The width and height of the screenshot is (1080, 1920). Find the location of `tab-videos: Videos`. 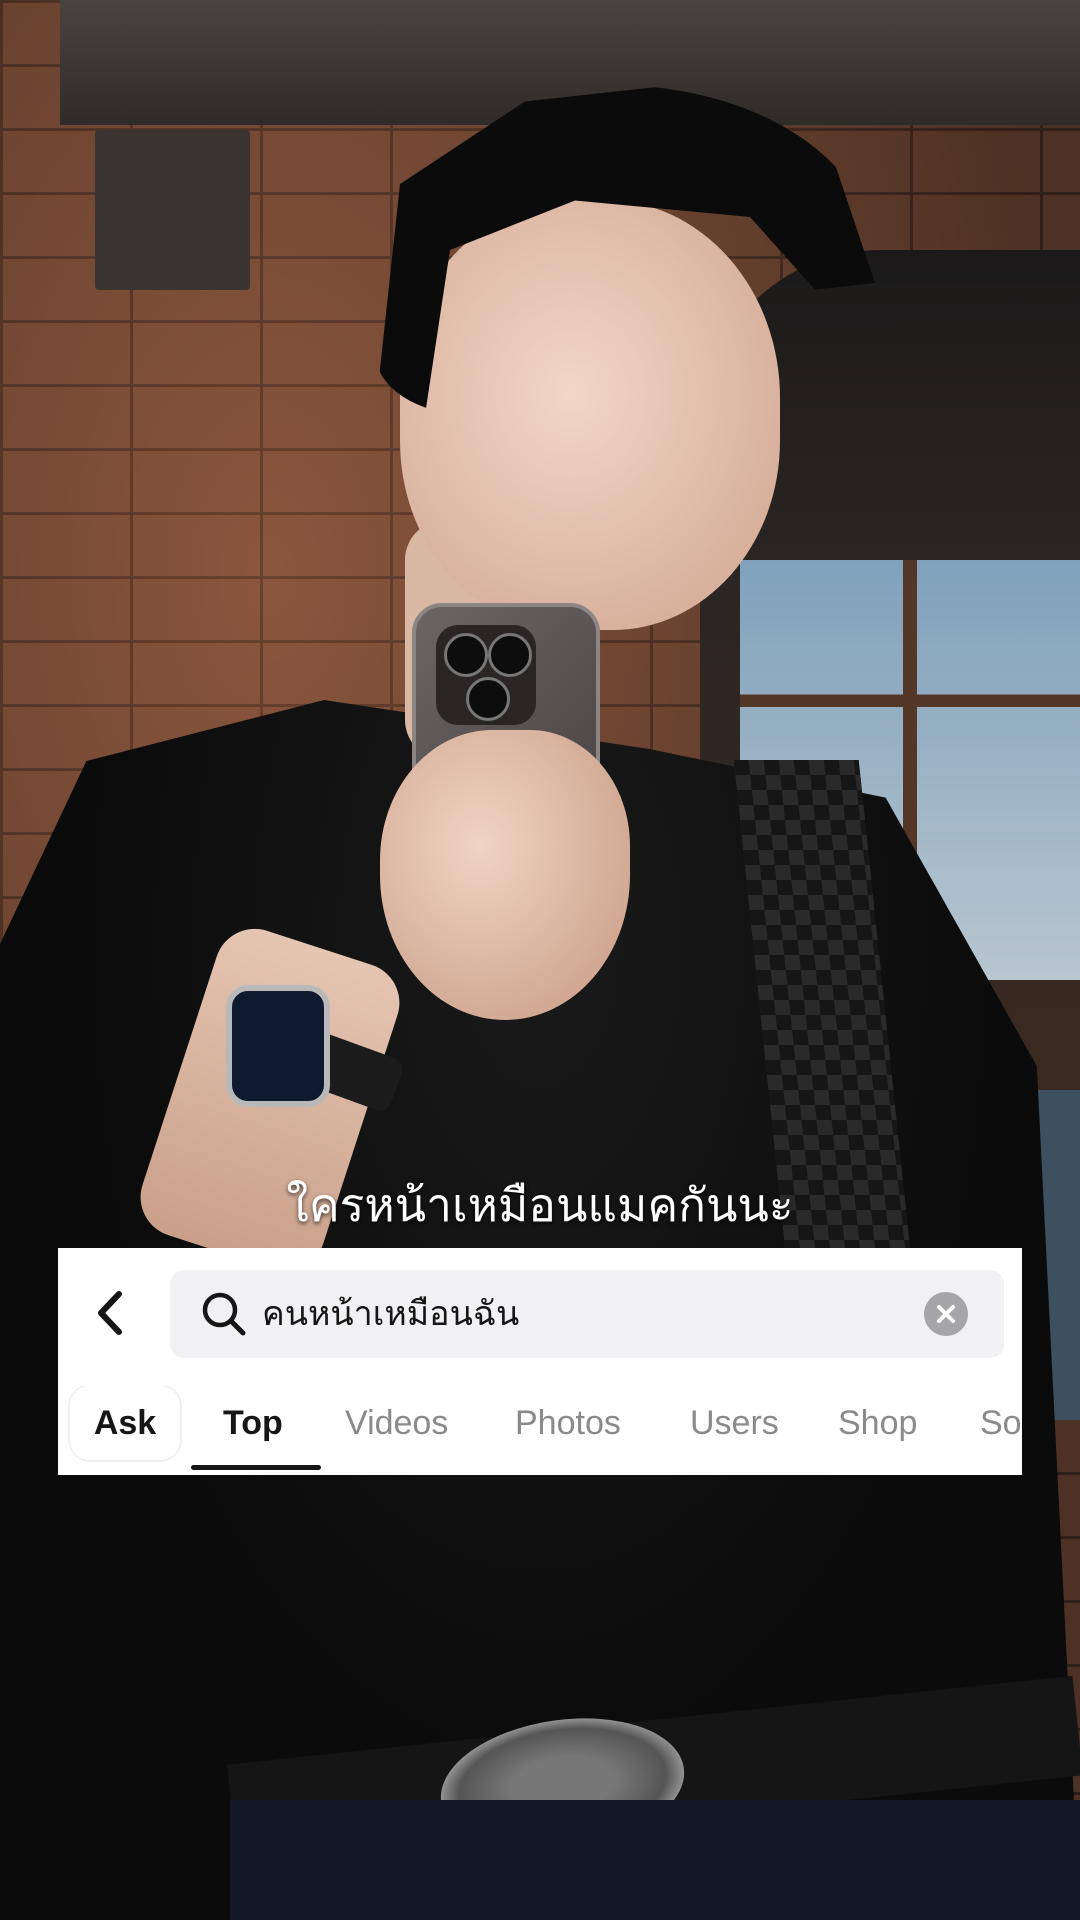

tab-videos: Videos is located at coordinates (396, 1423).